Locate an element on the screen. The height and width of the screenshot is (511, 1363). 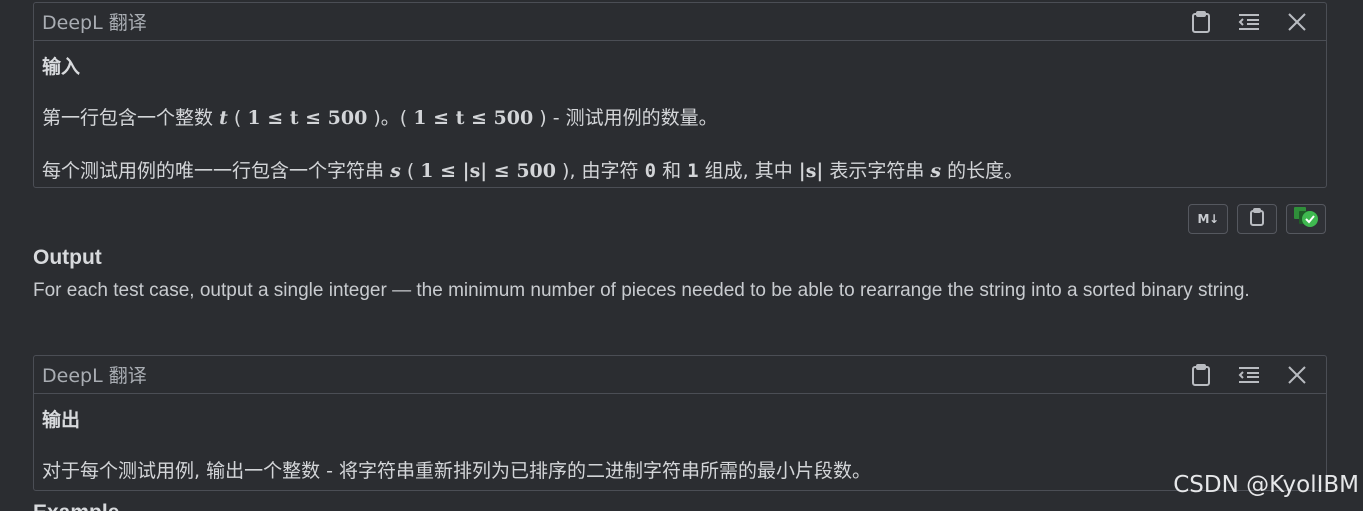
var-t: t is located at coordinates (223, 118).